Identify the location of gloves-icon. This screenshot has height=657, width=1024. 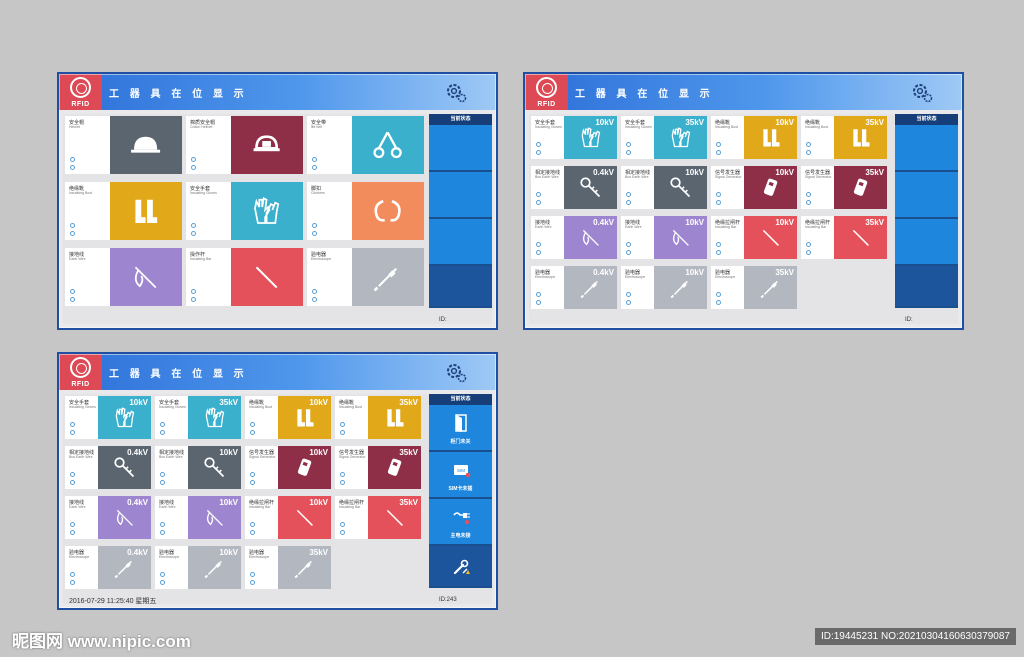
(590, 136).